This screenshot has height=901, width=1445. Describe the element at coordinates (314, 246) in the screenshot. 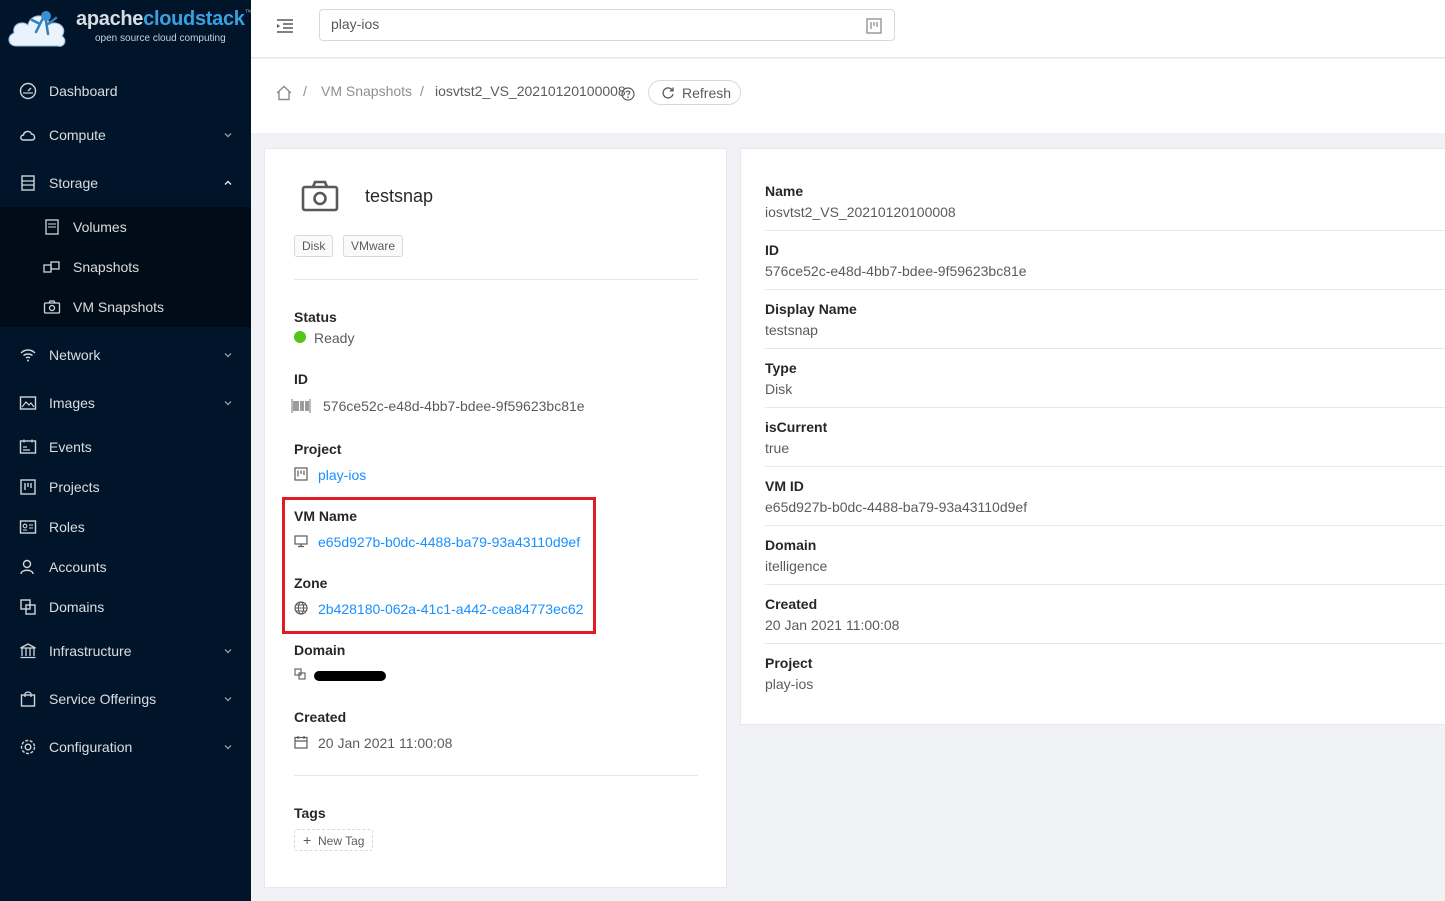

I see `tag-type: Disk` at that location.